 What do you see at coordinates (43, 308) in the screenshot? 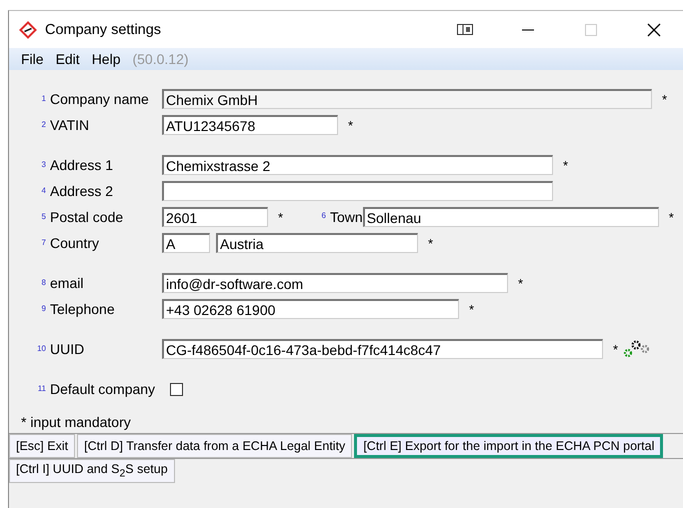
I see `field-number: 9` at bounding box center [43, 308].